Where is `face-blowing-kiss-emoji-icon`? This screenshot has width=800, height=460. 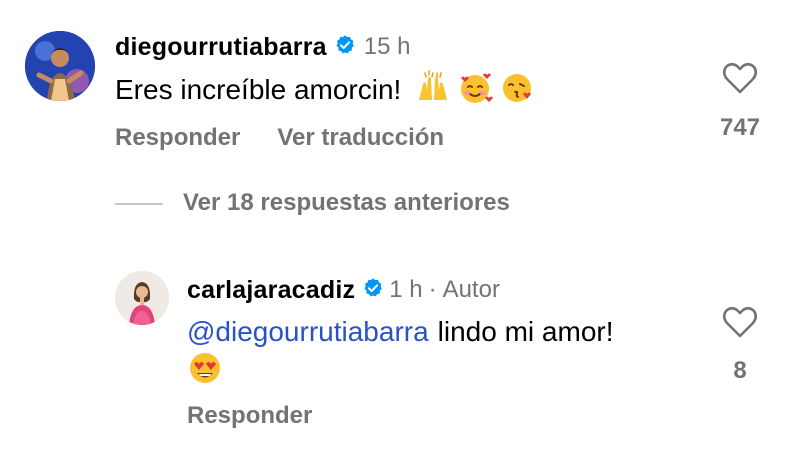
face-blowing-kiss-emoji-icon is located at coordinates (517, 90).